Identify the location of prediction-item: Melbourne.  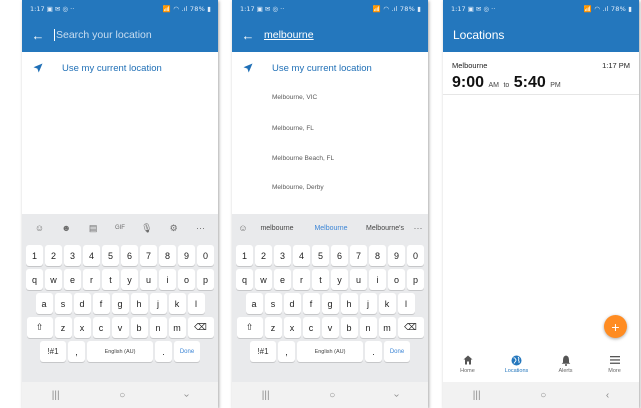
(331, 228).